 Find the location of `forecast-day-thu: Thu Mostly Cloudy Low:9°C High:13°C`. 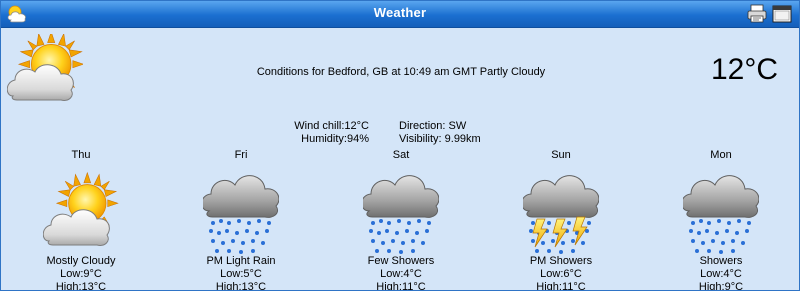

forecast-day-thu: Thu Mostly Cloudy Low:9°C High:13°C is located at coordinates (81, 220).